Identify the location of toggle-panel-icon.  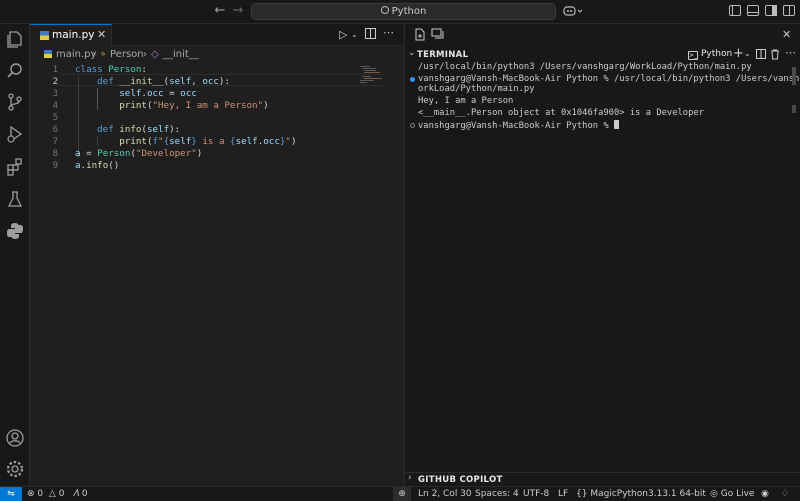
(753, 11).